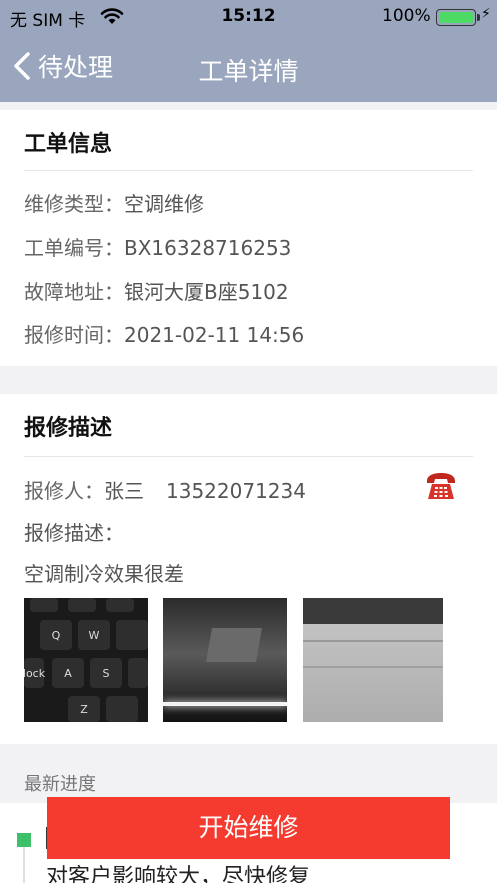 This screenshot has width=497, height=883. What do you see at coordinates (206, 292) in the screenshot?
I see `fault-address-value: 银河大厦B座5102` at bounding box center [206, 292].